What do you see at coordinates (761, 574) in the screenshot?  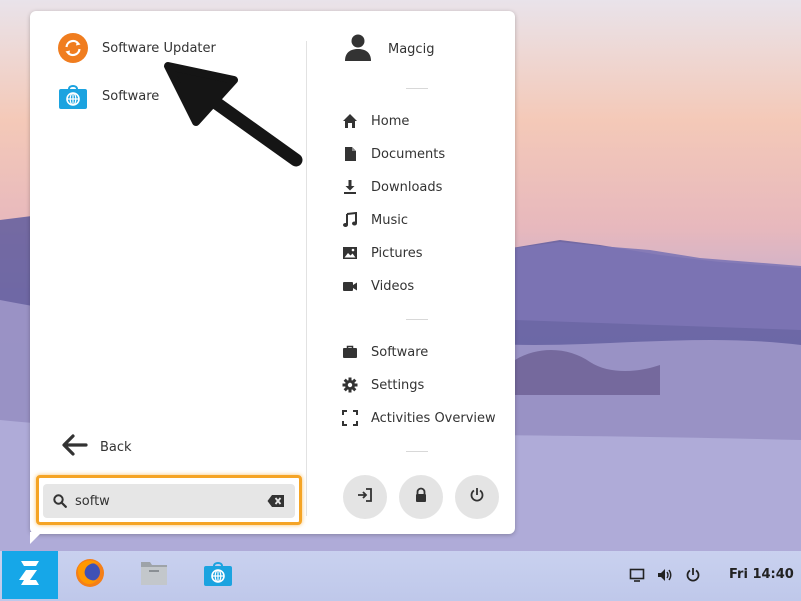 I see `taskbar-clock: Fri 14:40` at bounding box center [761, 574].